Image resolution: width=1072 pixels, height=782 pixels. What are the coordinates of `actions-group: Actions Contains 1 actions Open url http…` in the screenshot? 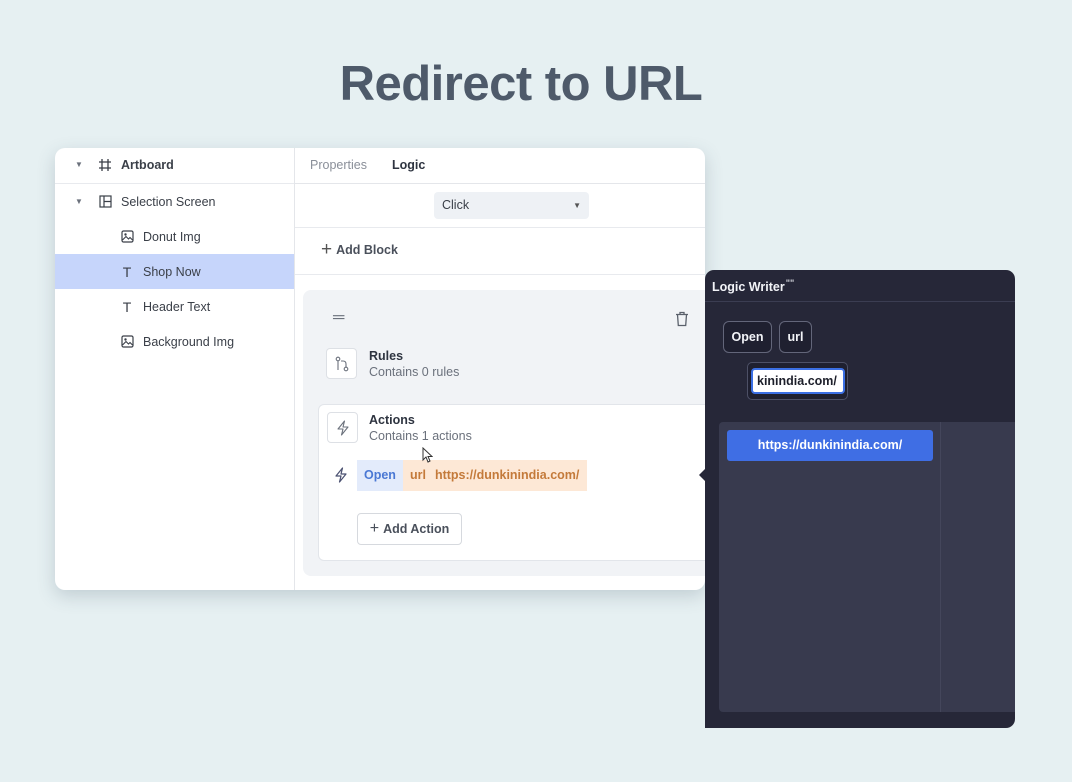 It's located at (511, 482).